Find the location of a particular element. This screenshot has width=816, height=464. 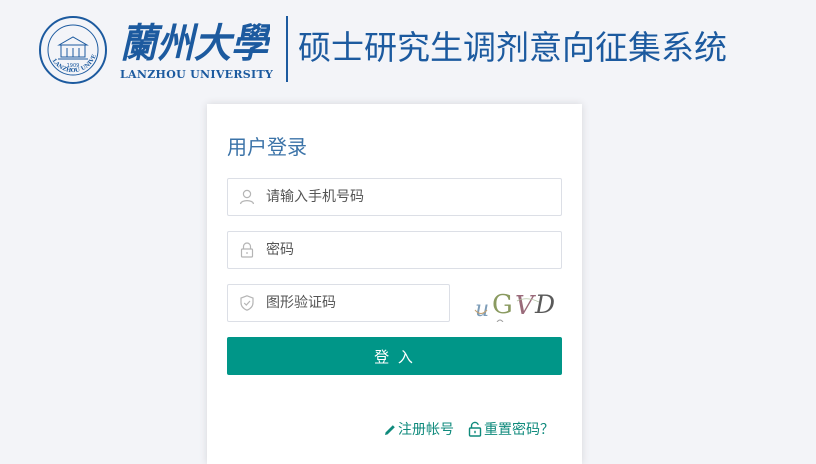

user-icon is located at coordinates (247, 197).